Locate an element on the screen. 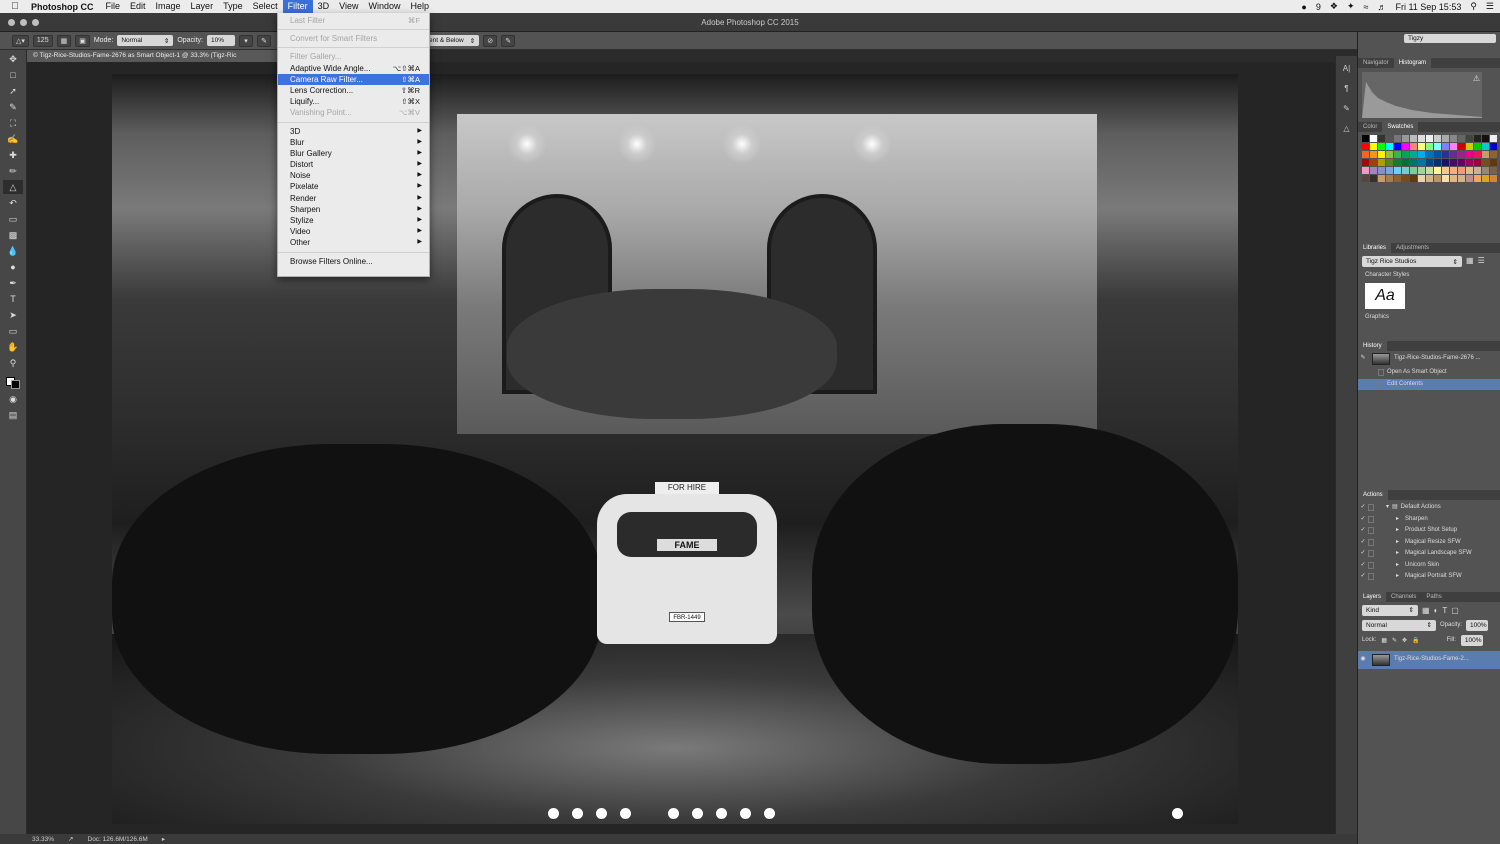 This screenshot has width=1500, height=844. clone-stamp-tool-icon: △ is located at coordinates (13, 187).